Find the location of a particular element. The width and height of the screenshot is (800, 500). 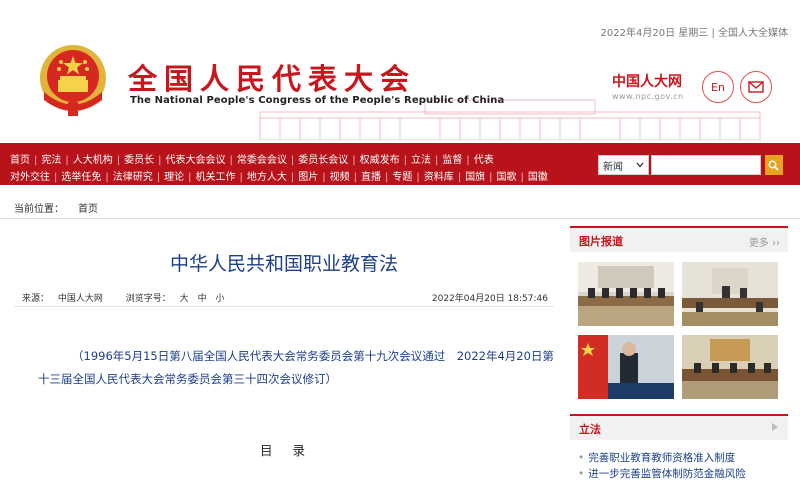

nav-item: 人大机构 is located at coordinates (93, 160).